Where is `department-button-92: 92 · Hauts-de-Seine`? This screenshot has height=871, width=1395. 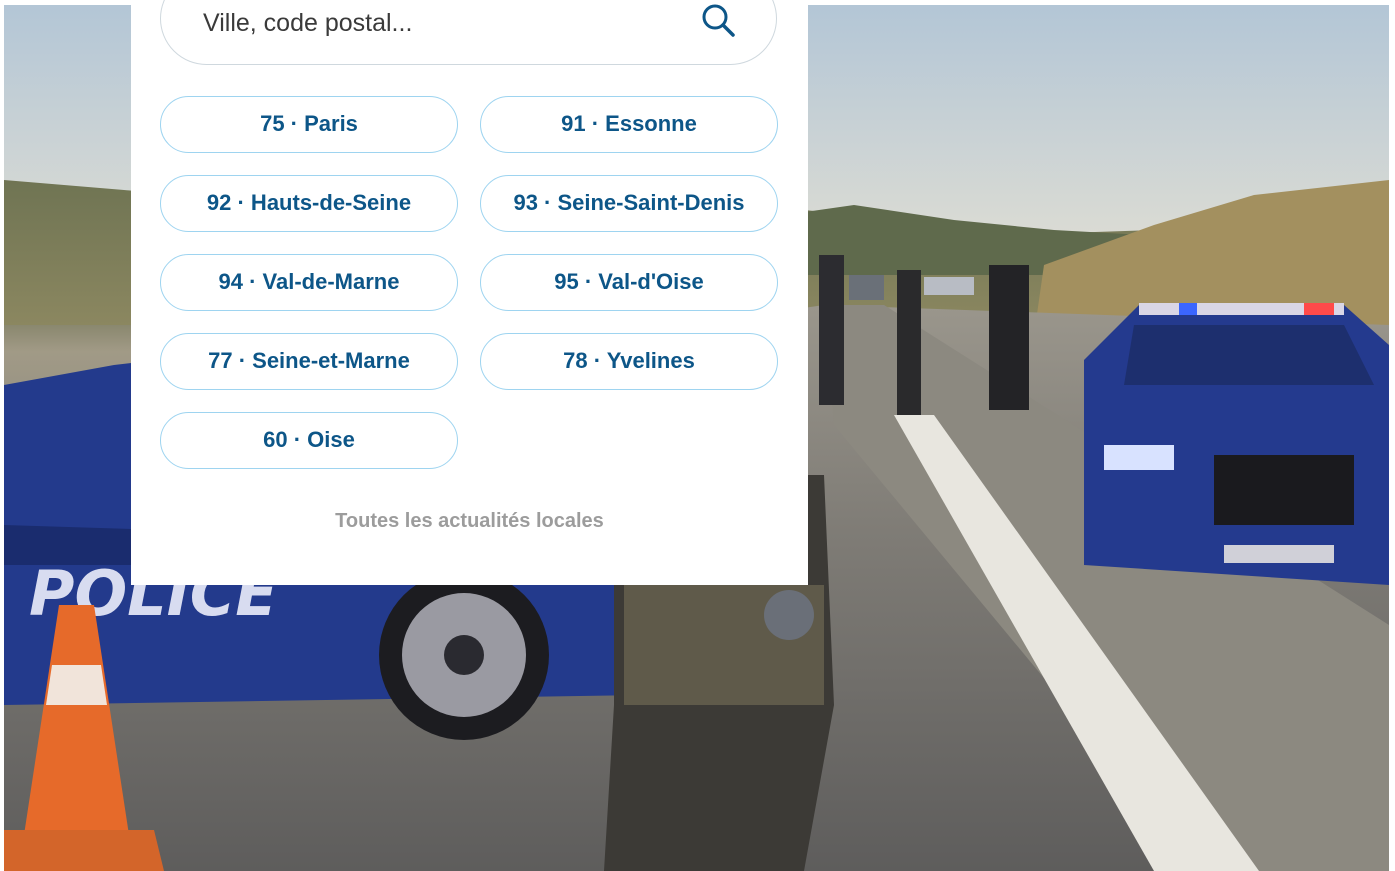 department-button-92: 92 · Hauts-de-Seine is located at coordinates (309, 203).